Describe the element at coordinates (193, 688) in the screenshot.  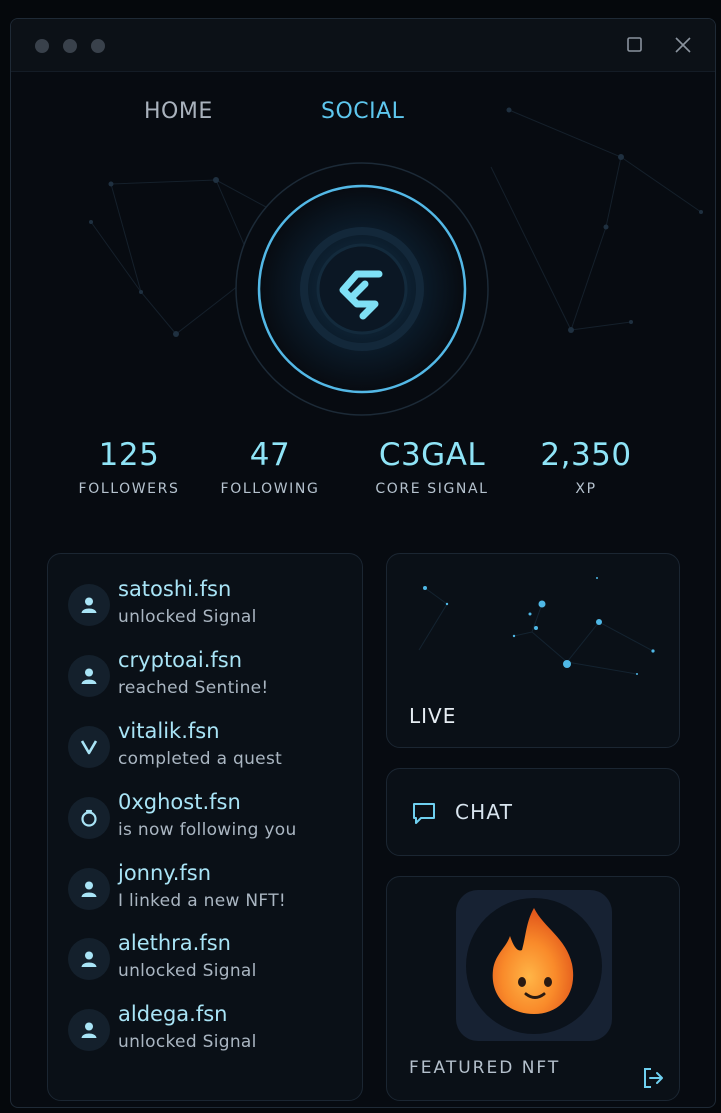
I see `feed-action: reached Sentine!` at that location.